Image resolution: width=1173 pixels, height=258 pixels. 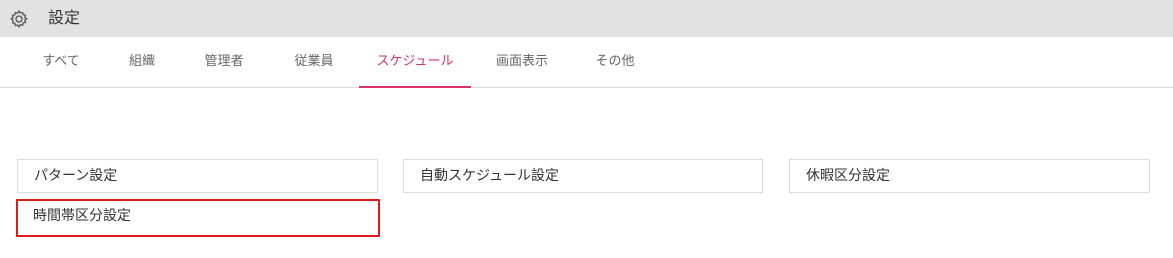 I want to click on tab-all: すべて, so click(x=61, y=62).